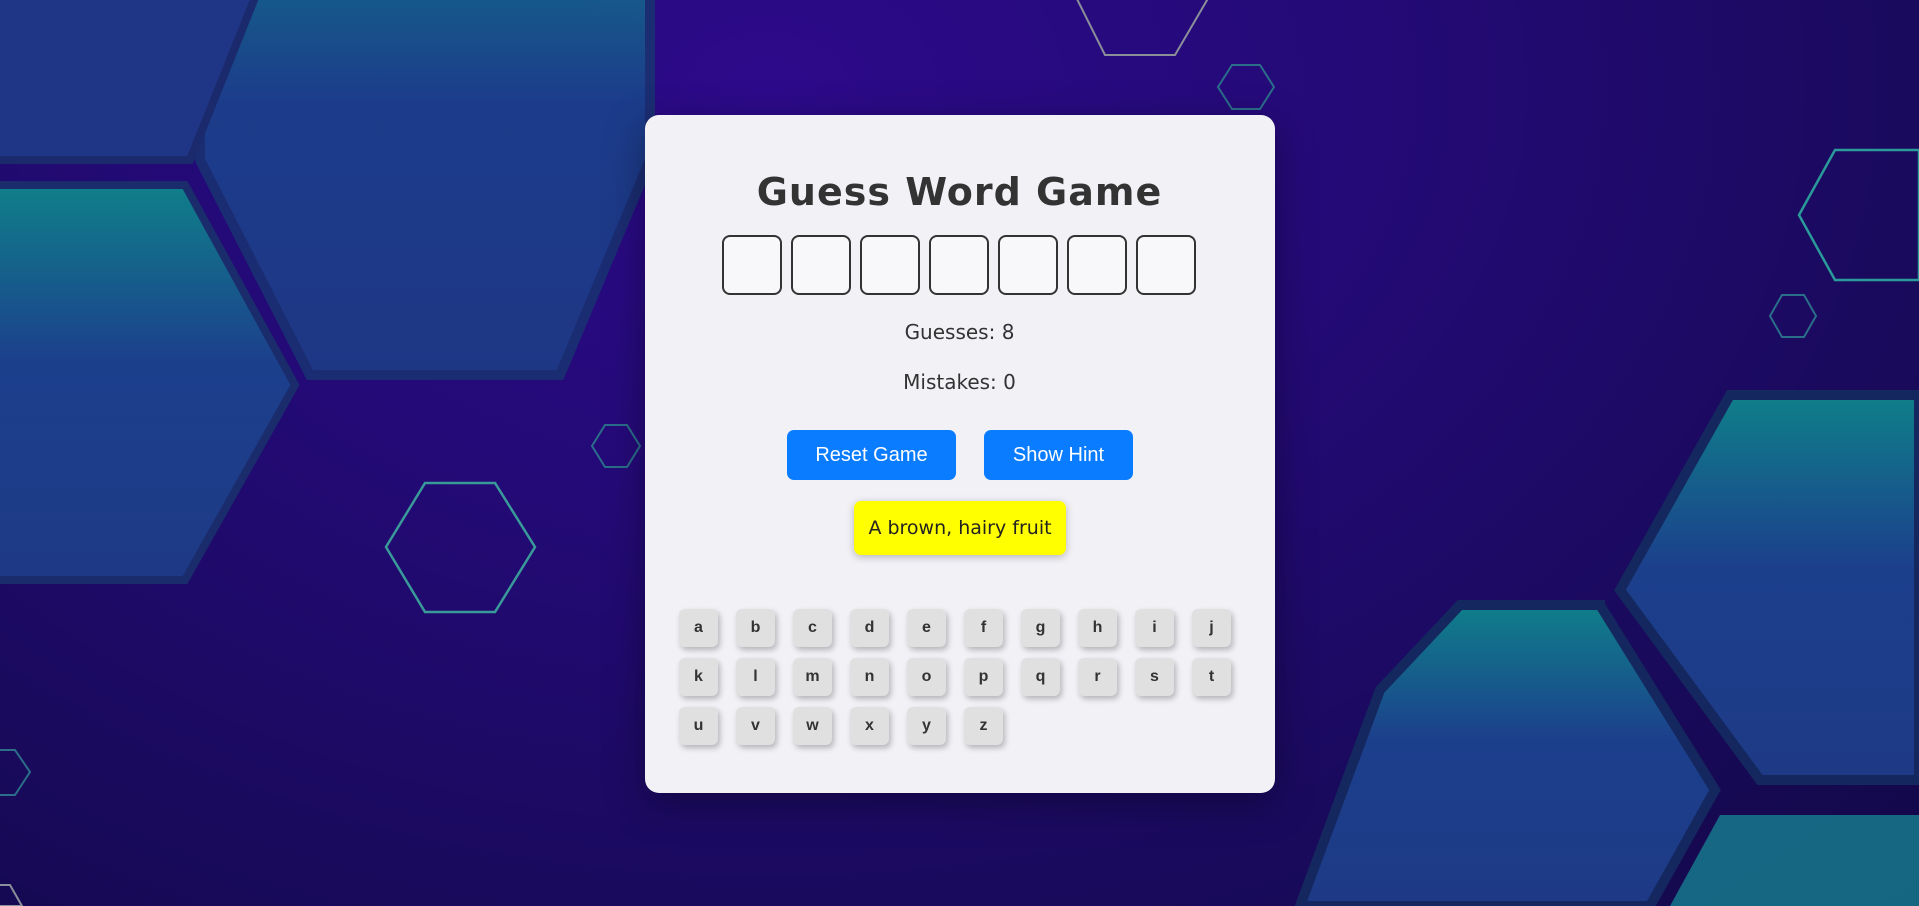  What do you see at coordinates (1154, 628) in the screenshot?
I see `key-i: i` at bounding box center [1154, 628].